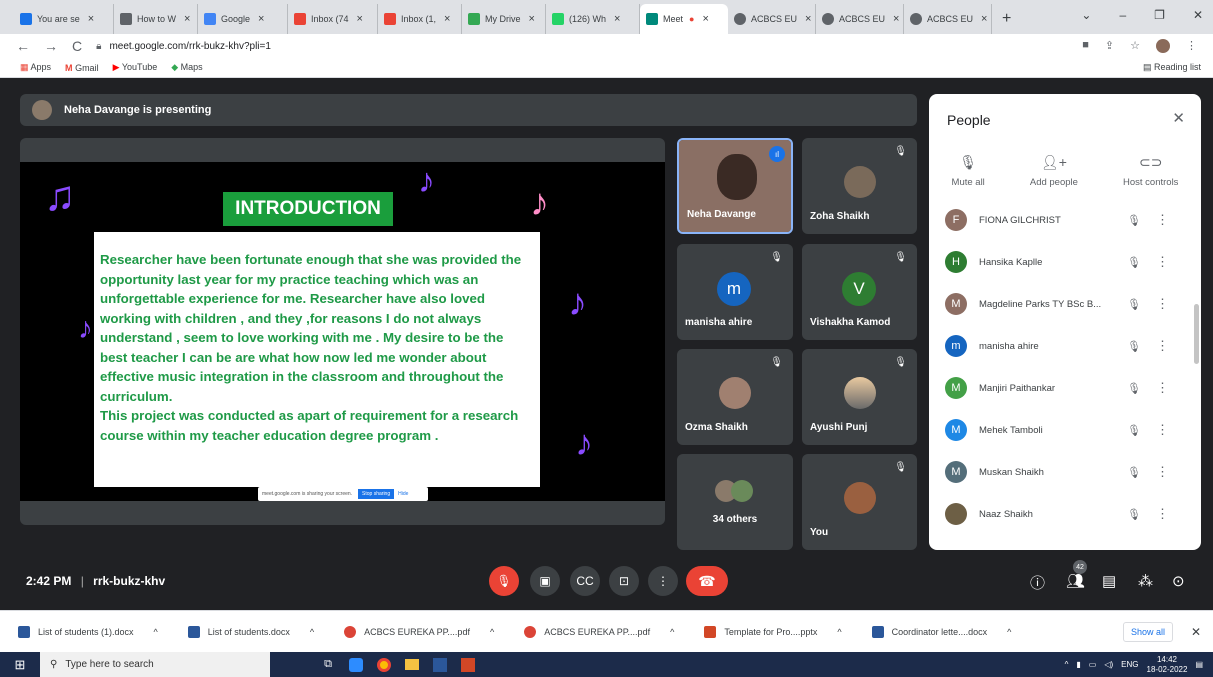 The height and width of the screenshot is (677, 1213). Describe the element at coordinates (412, 664) in the screenshot. I see `file-explorer-icon` at that location.